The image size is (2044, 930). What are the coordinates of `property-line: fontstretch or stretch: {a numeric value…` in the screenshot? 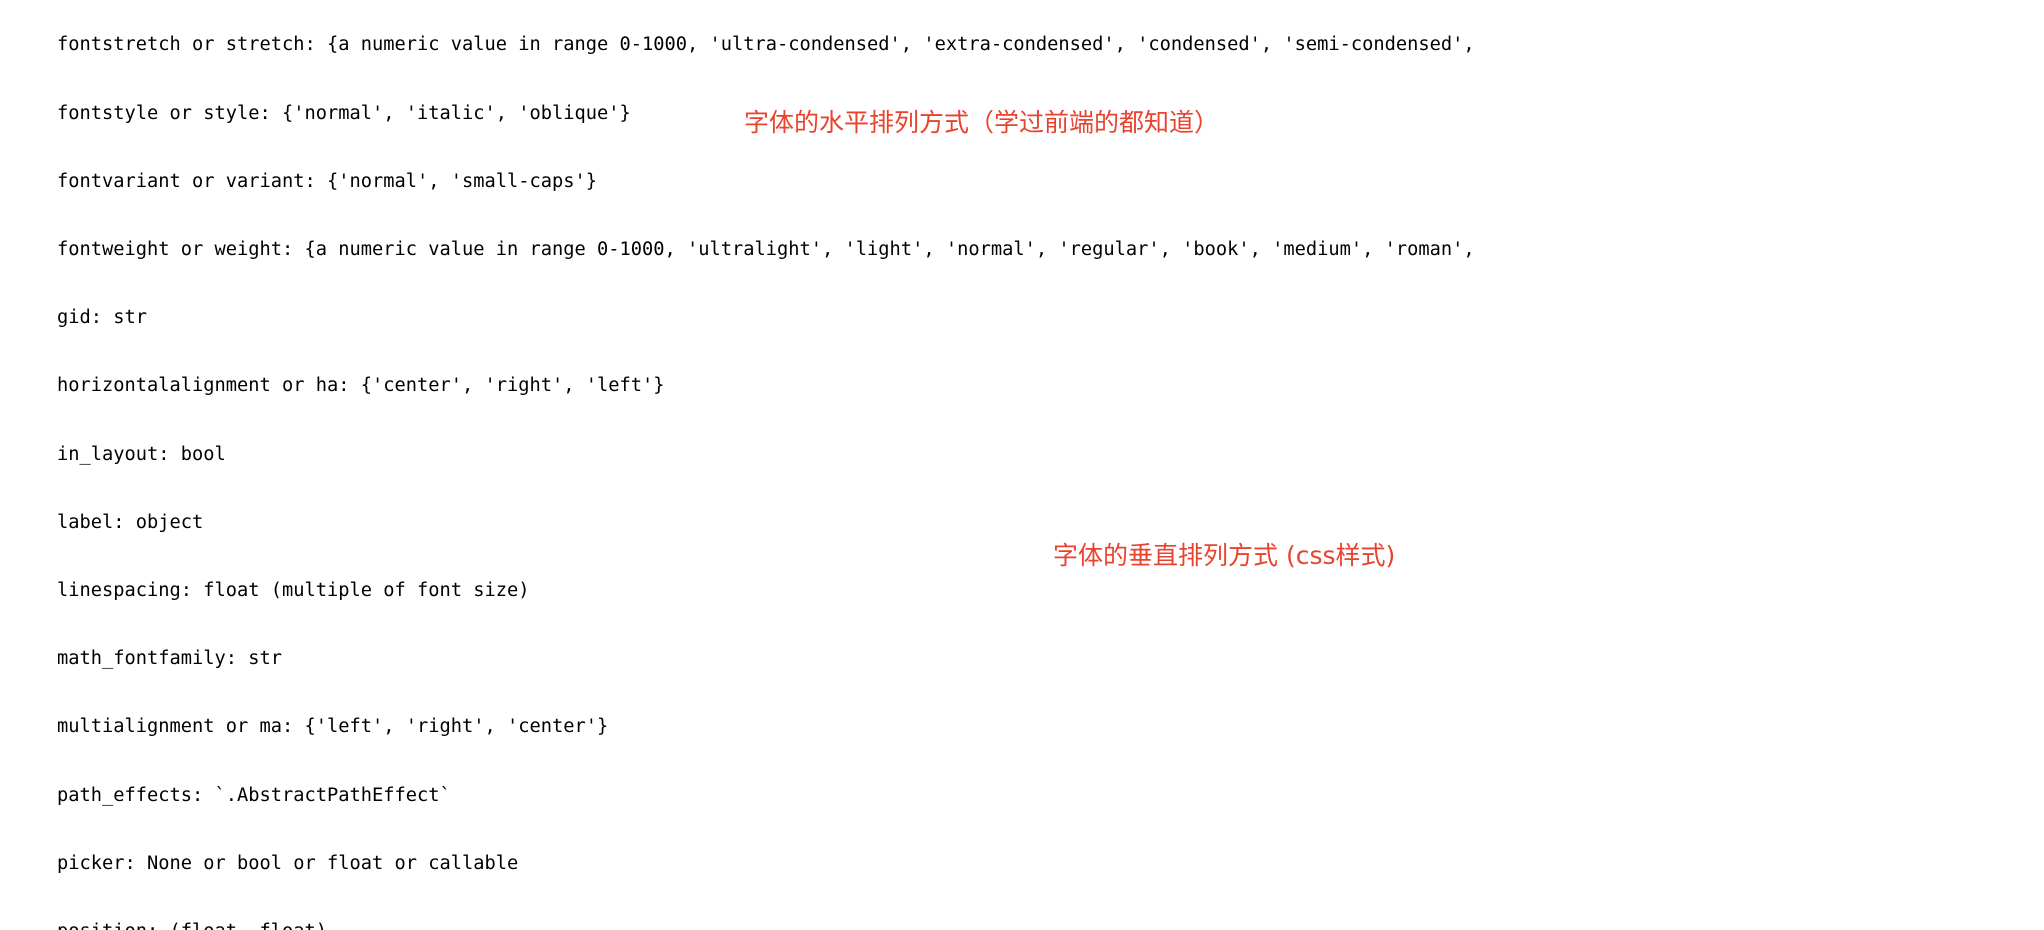 It's located at (766, 45).